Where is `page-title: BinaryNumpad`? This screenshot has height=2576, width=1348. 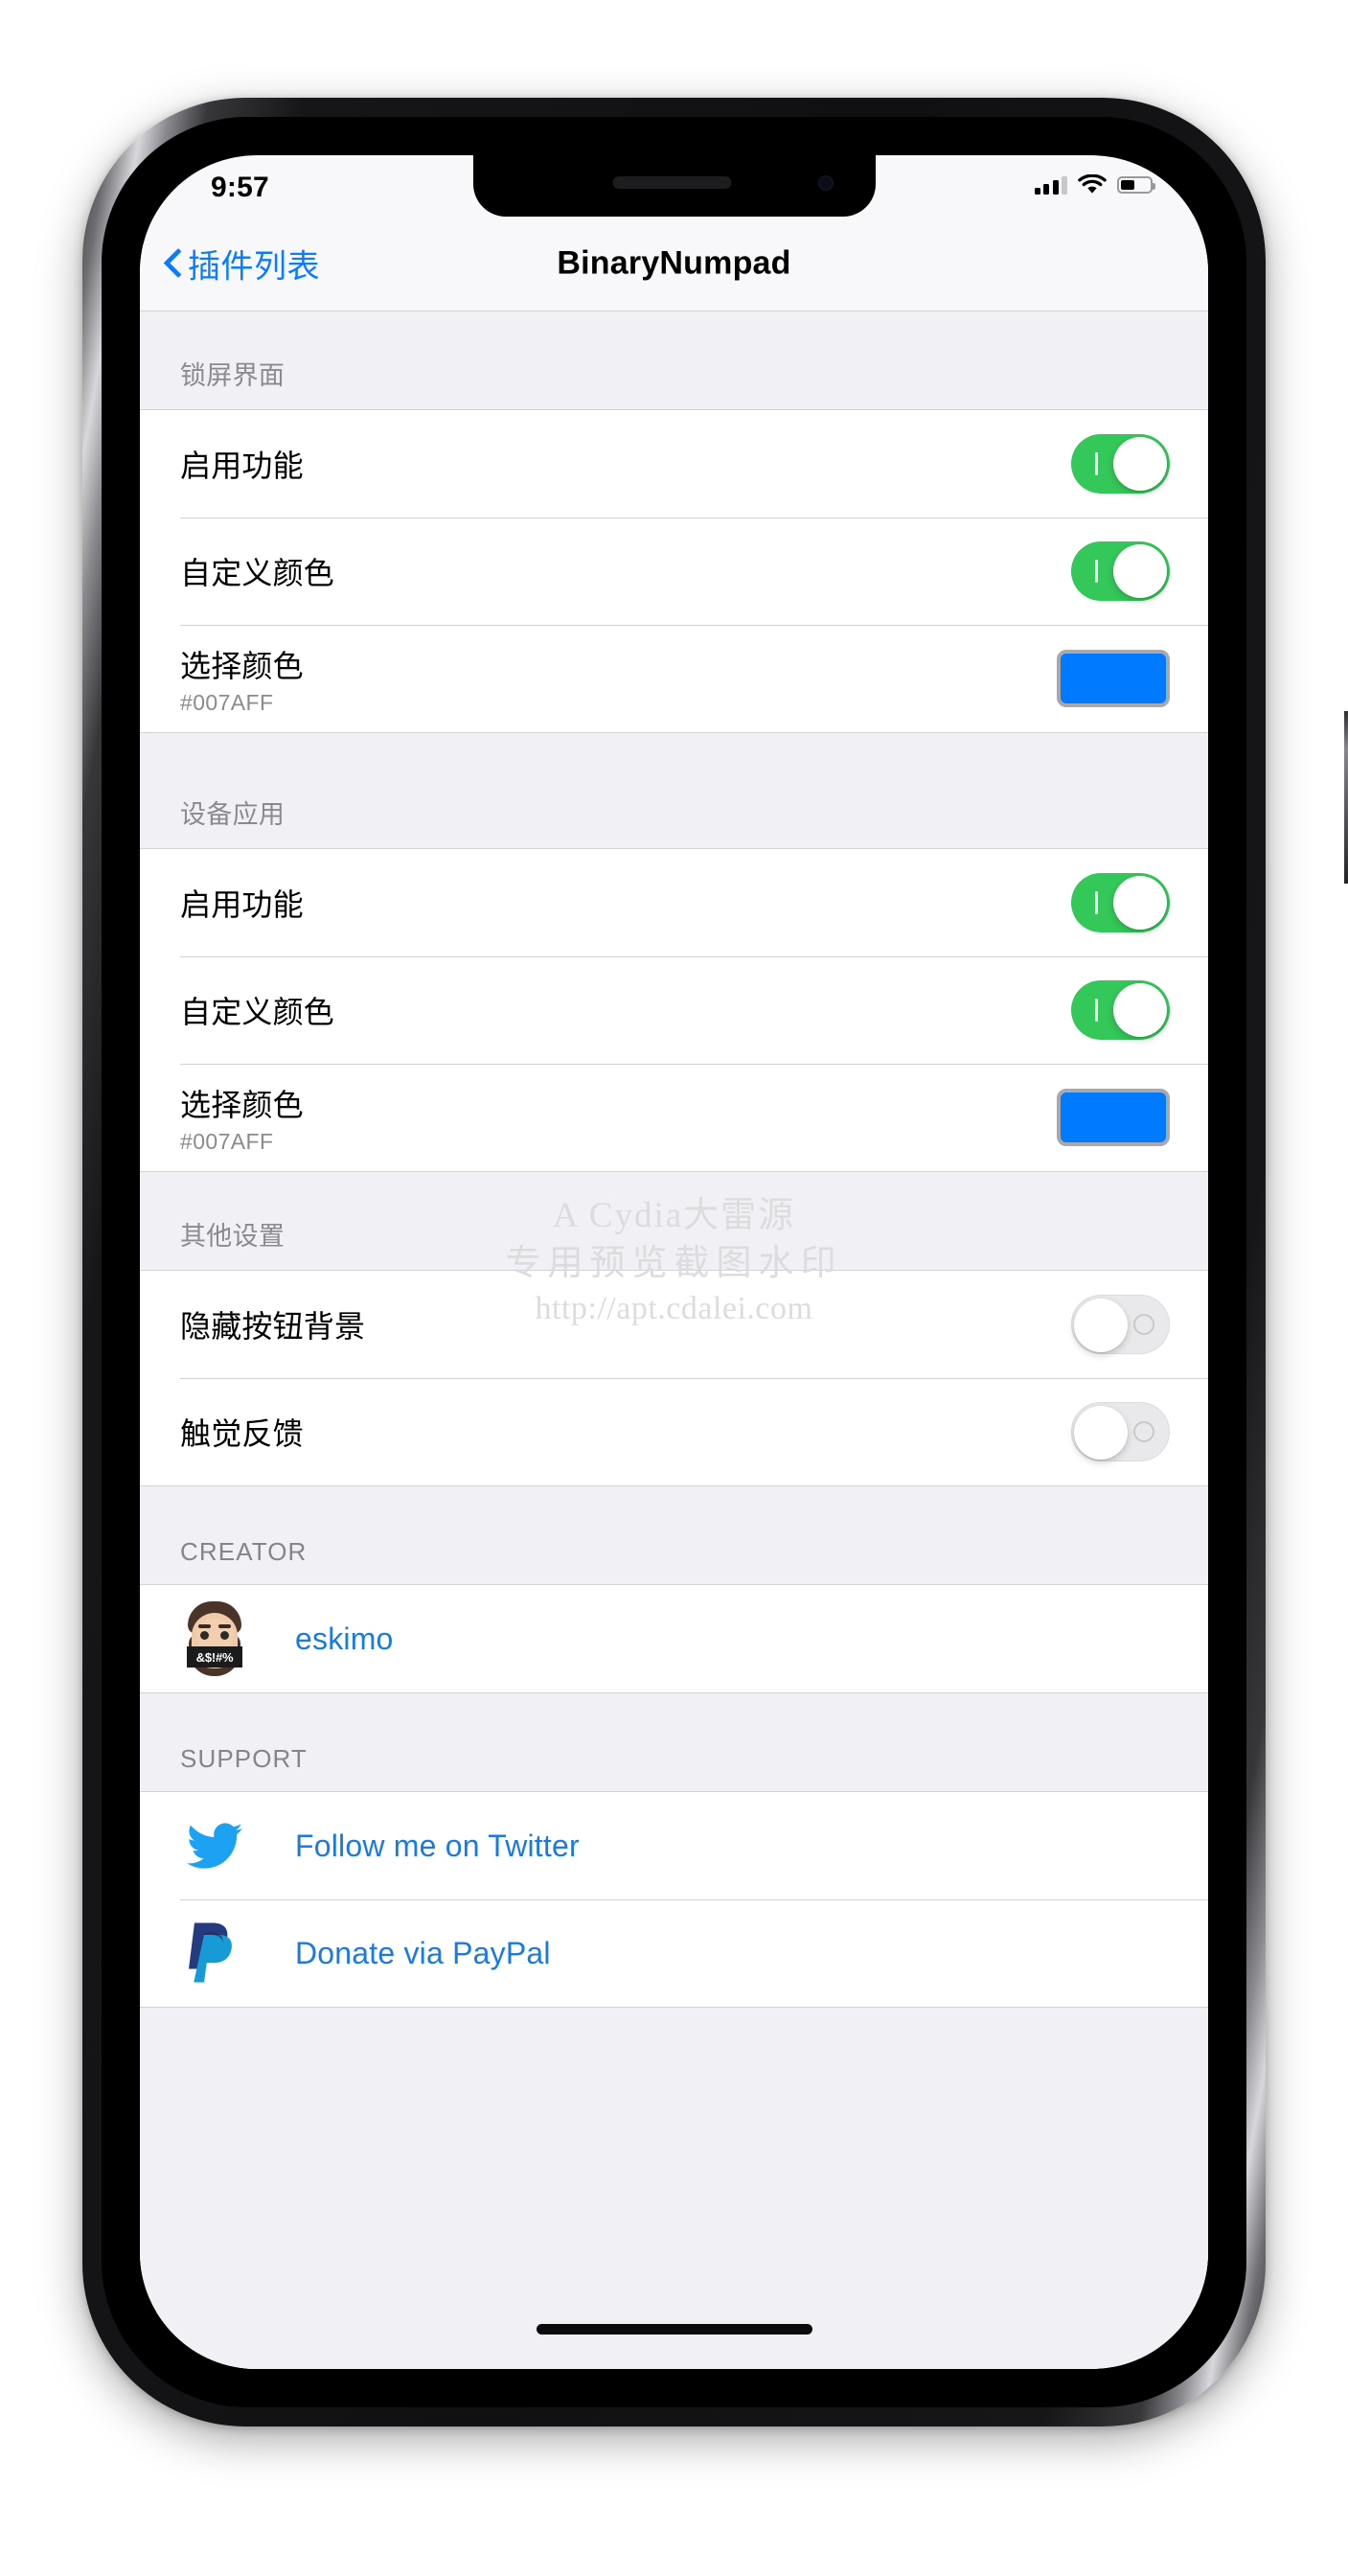 page-title: BinaryNumpad is located at coordinates (674, 263).